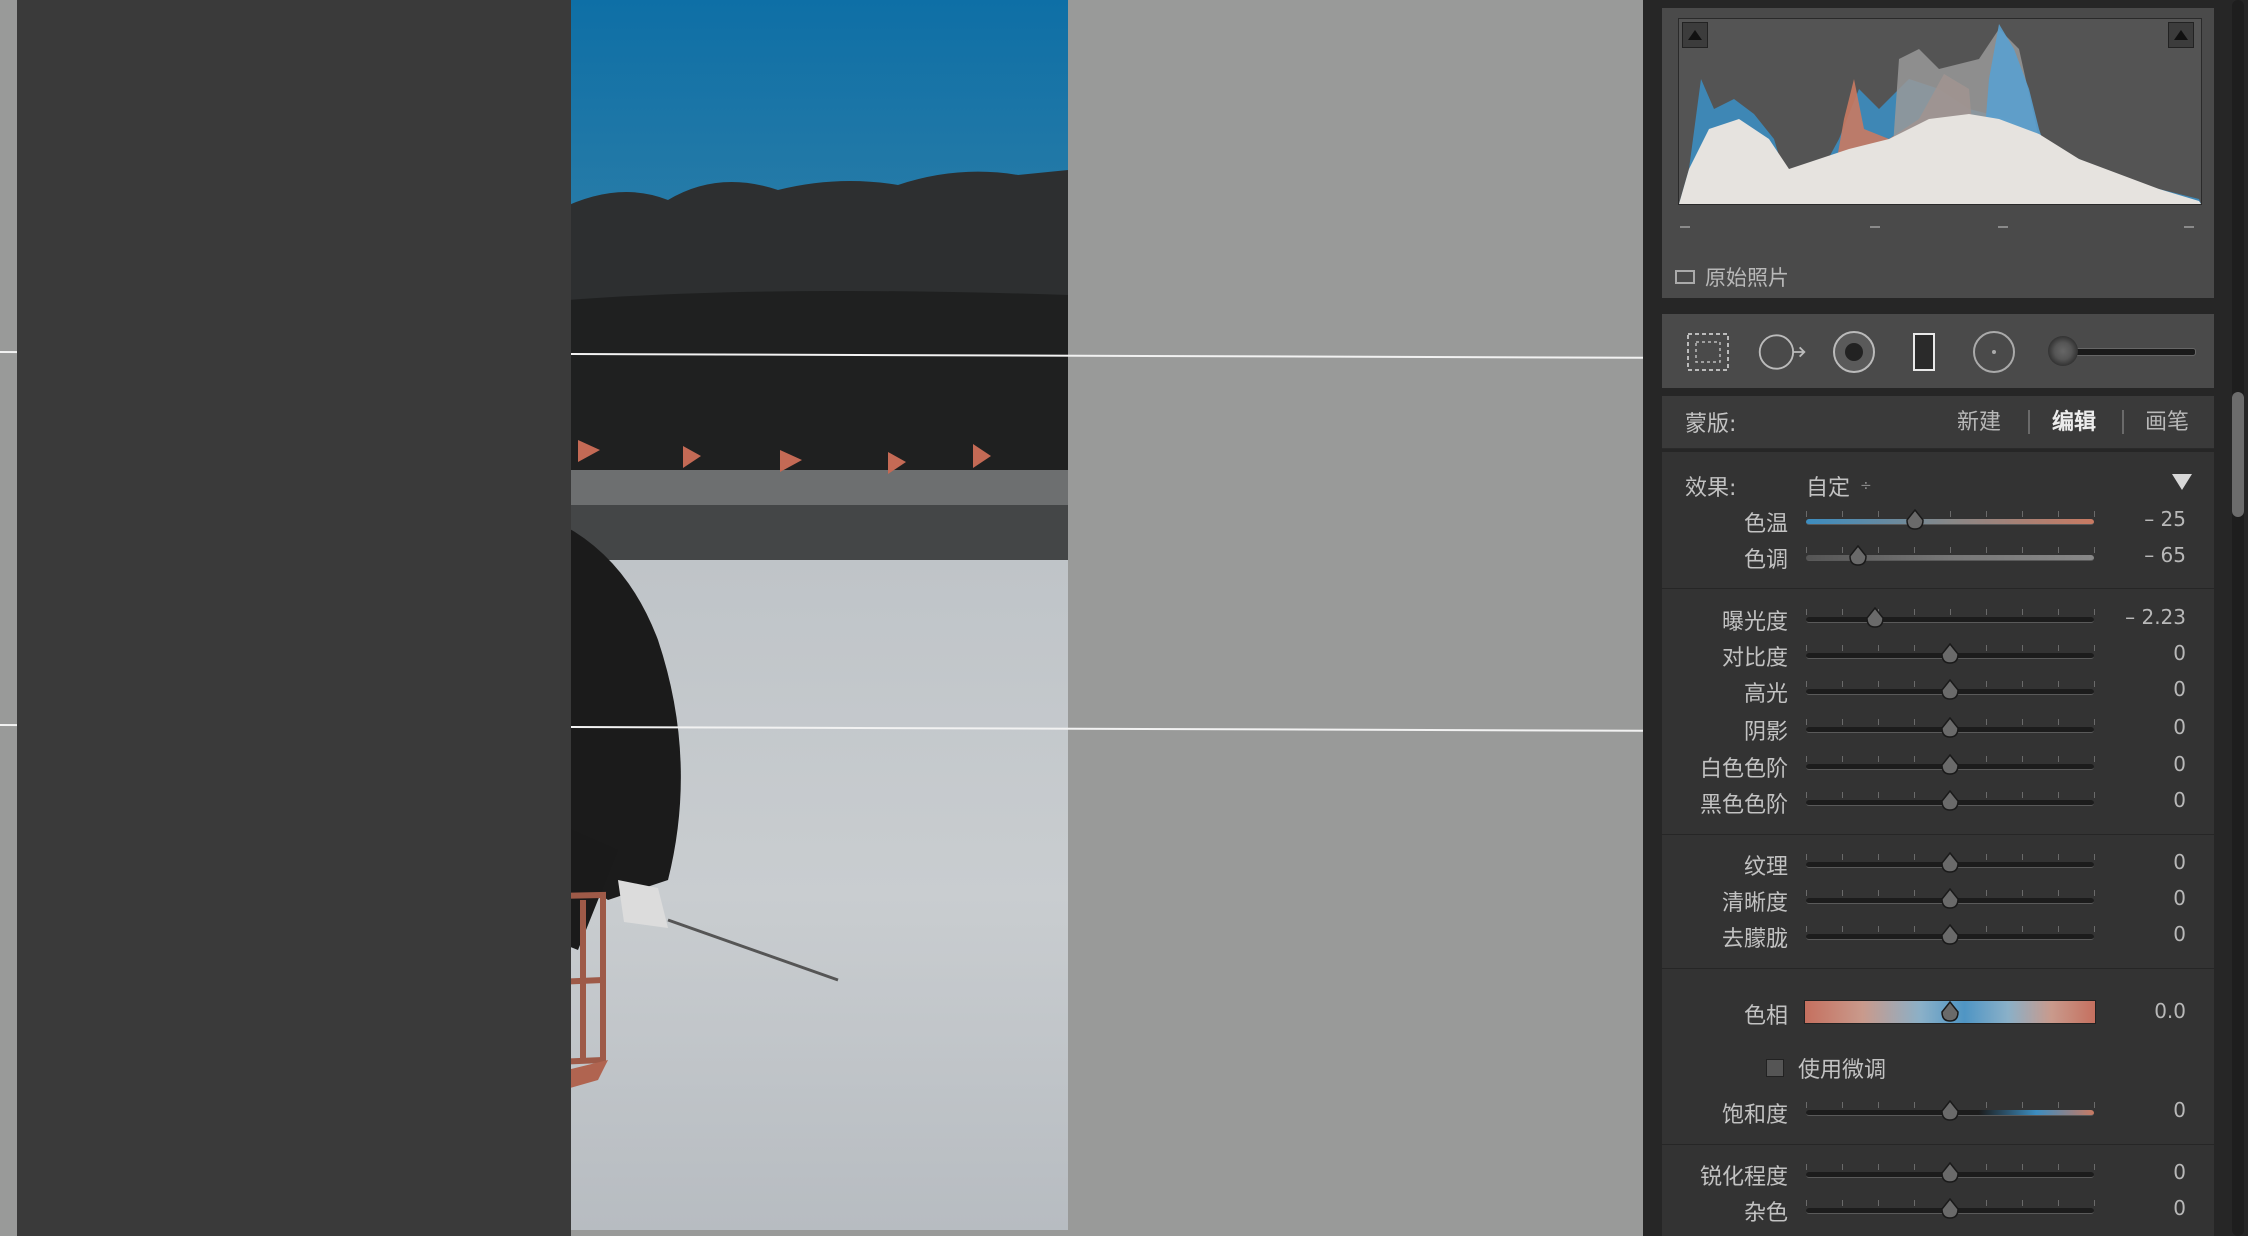  I want to click on shadows-value: 0, so click(2136, 727).